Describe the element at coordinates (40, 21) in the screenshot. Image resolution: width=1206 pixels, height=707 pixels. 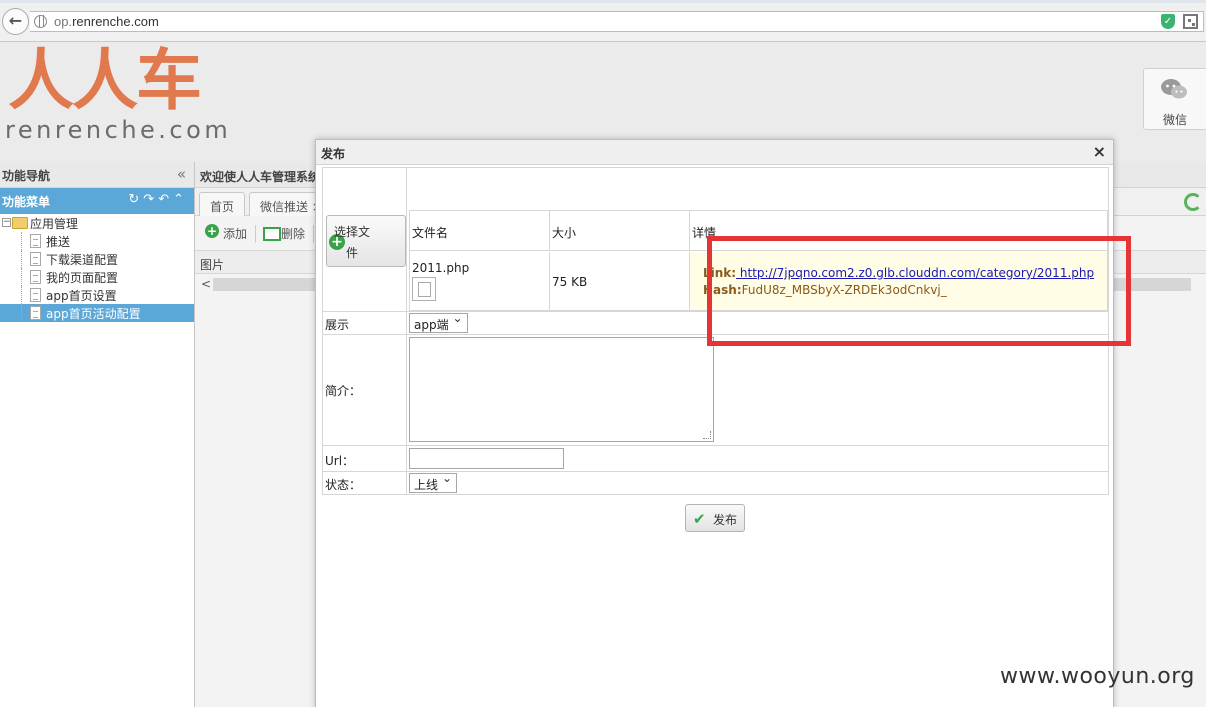
I see `globe-icon` at that location.